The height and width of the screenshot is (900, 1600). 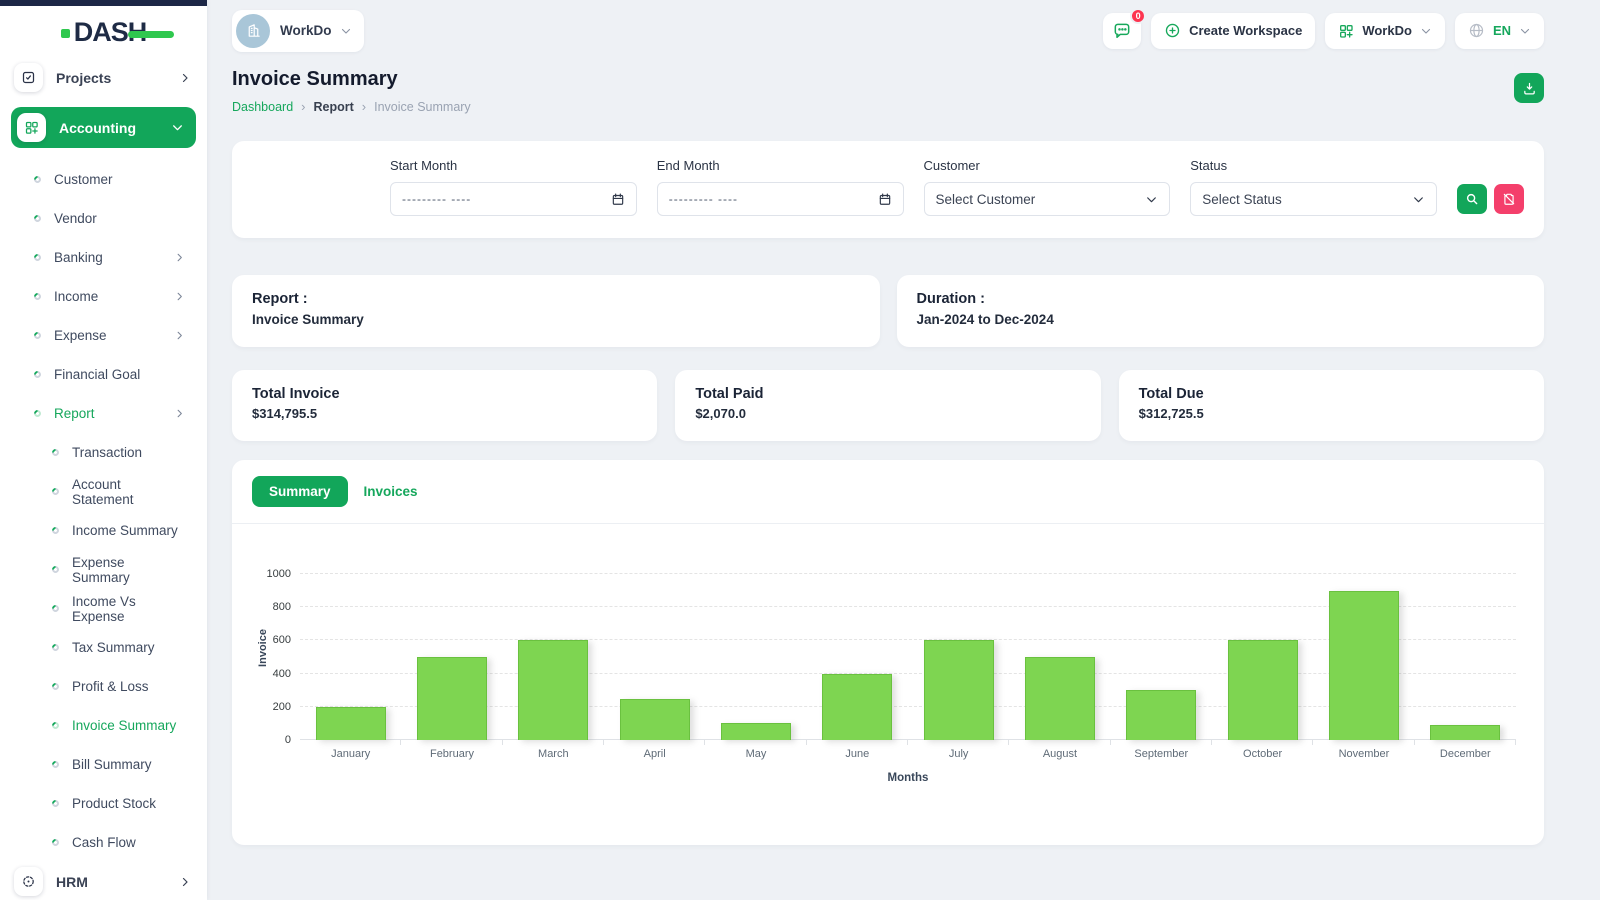 I want to click on y-tick-label: 800, so click(x=281, y=607).